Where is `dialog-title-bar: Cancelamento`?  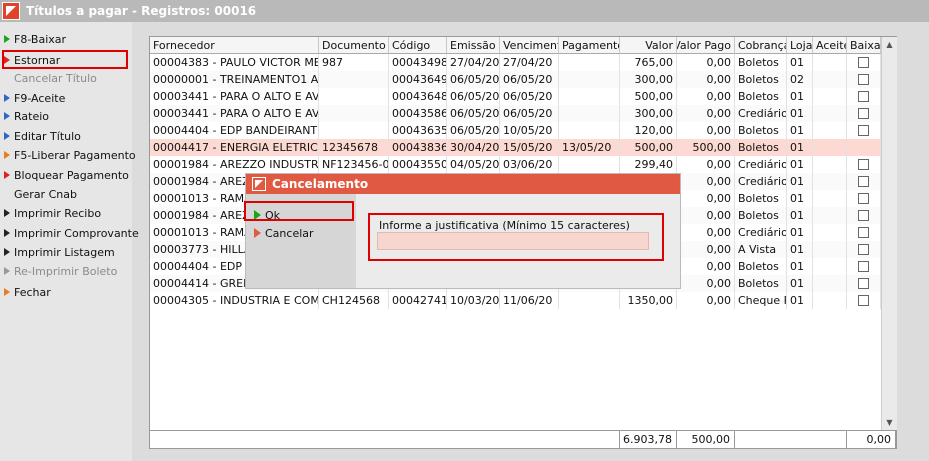 dialog-title-bar: Cancelamento is located at coordinates (463, 184).